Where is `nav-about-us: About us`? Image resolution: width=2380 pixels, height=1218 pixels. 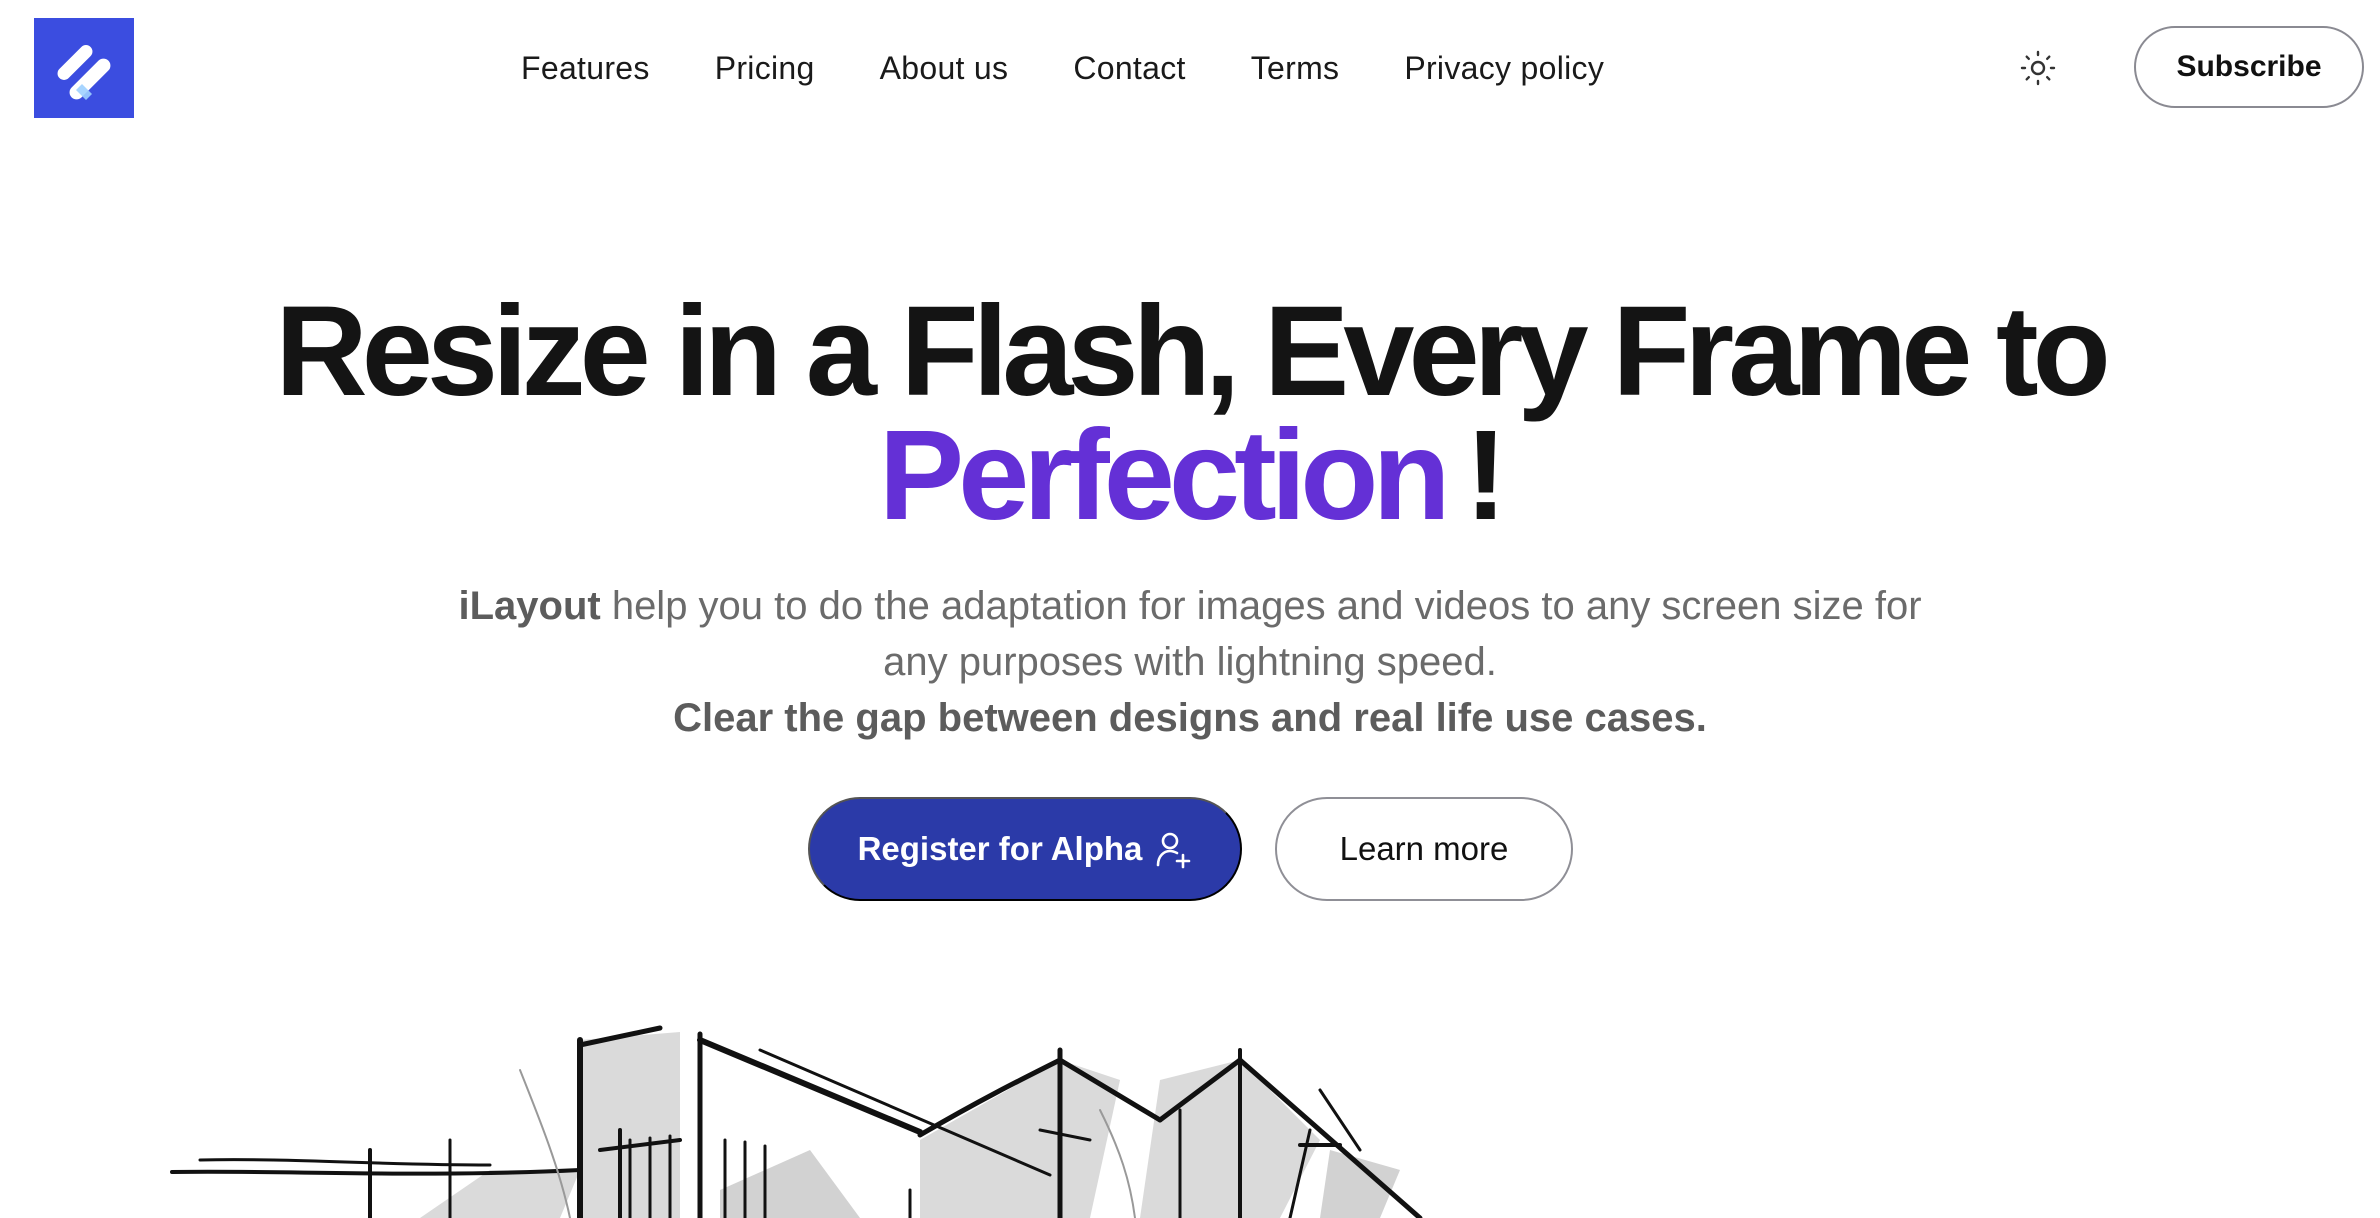 nav-about-us: About us is located at coordinates (944, 68).